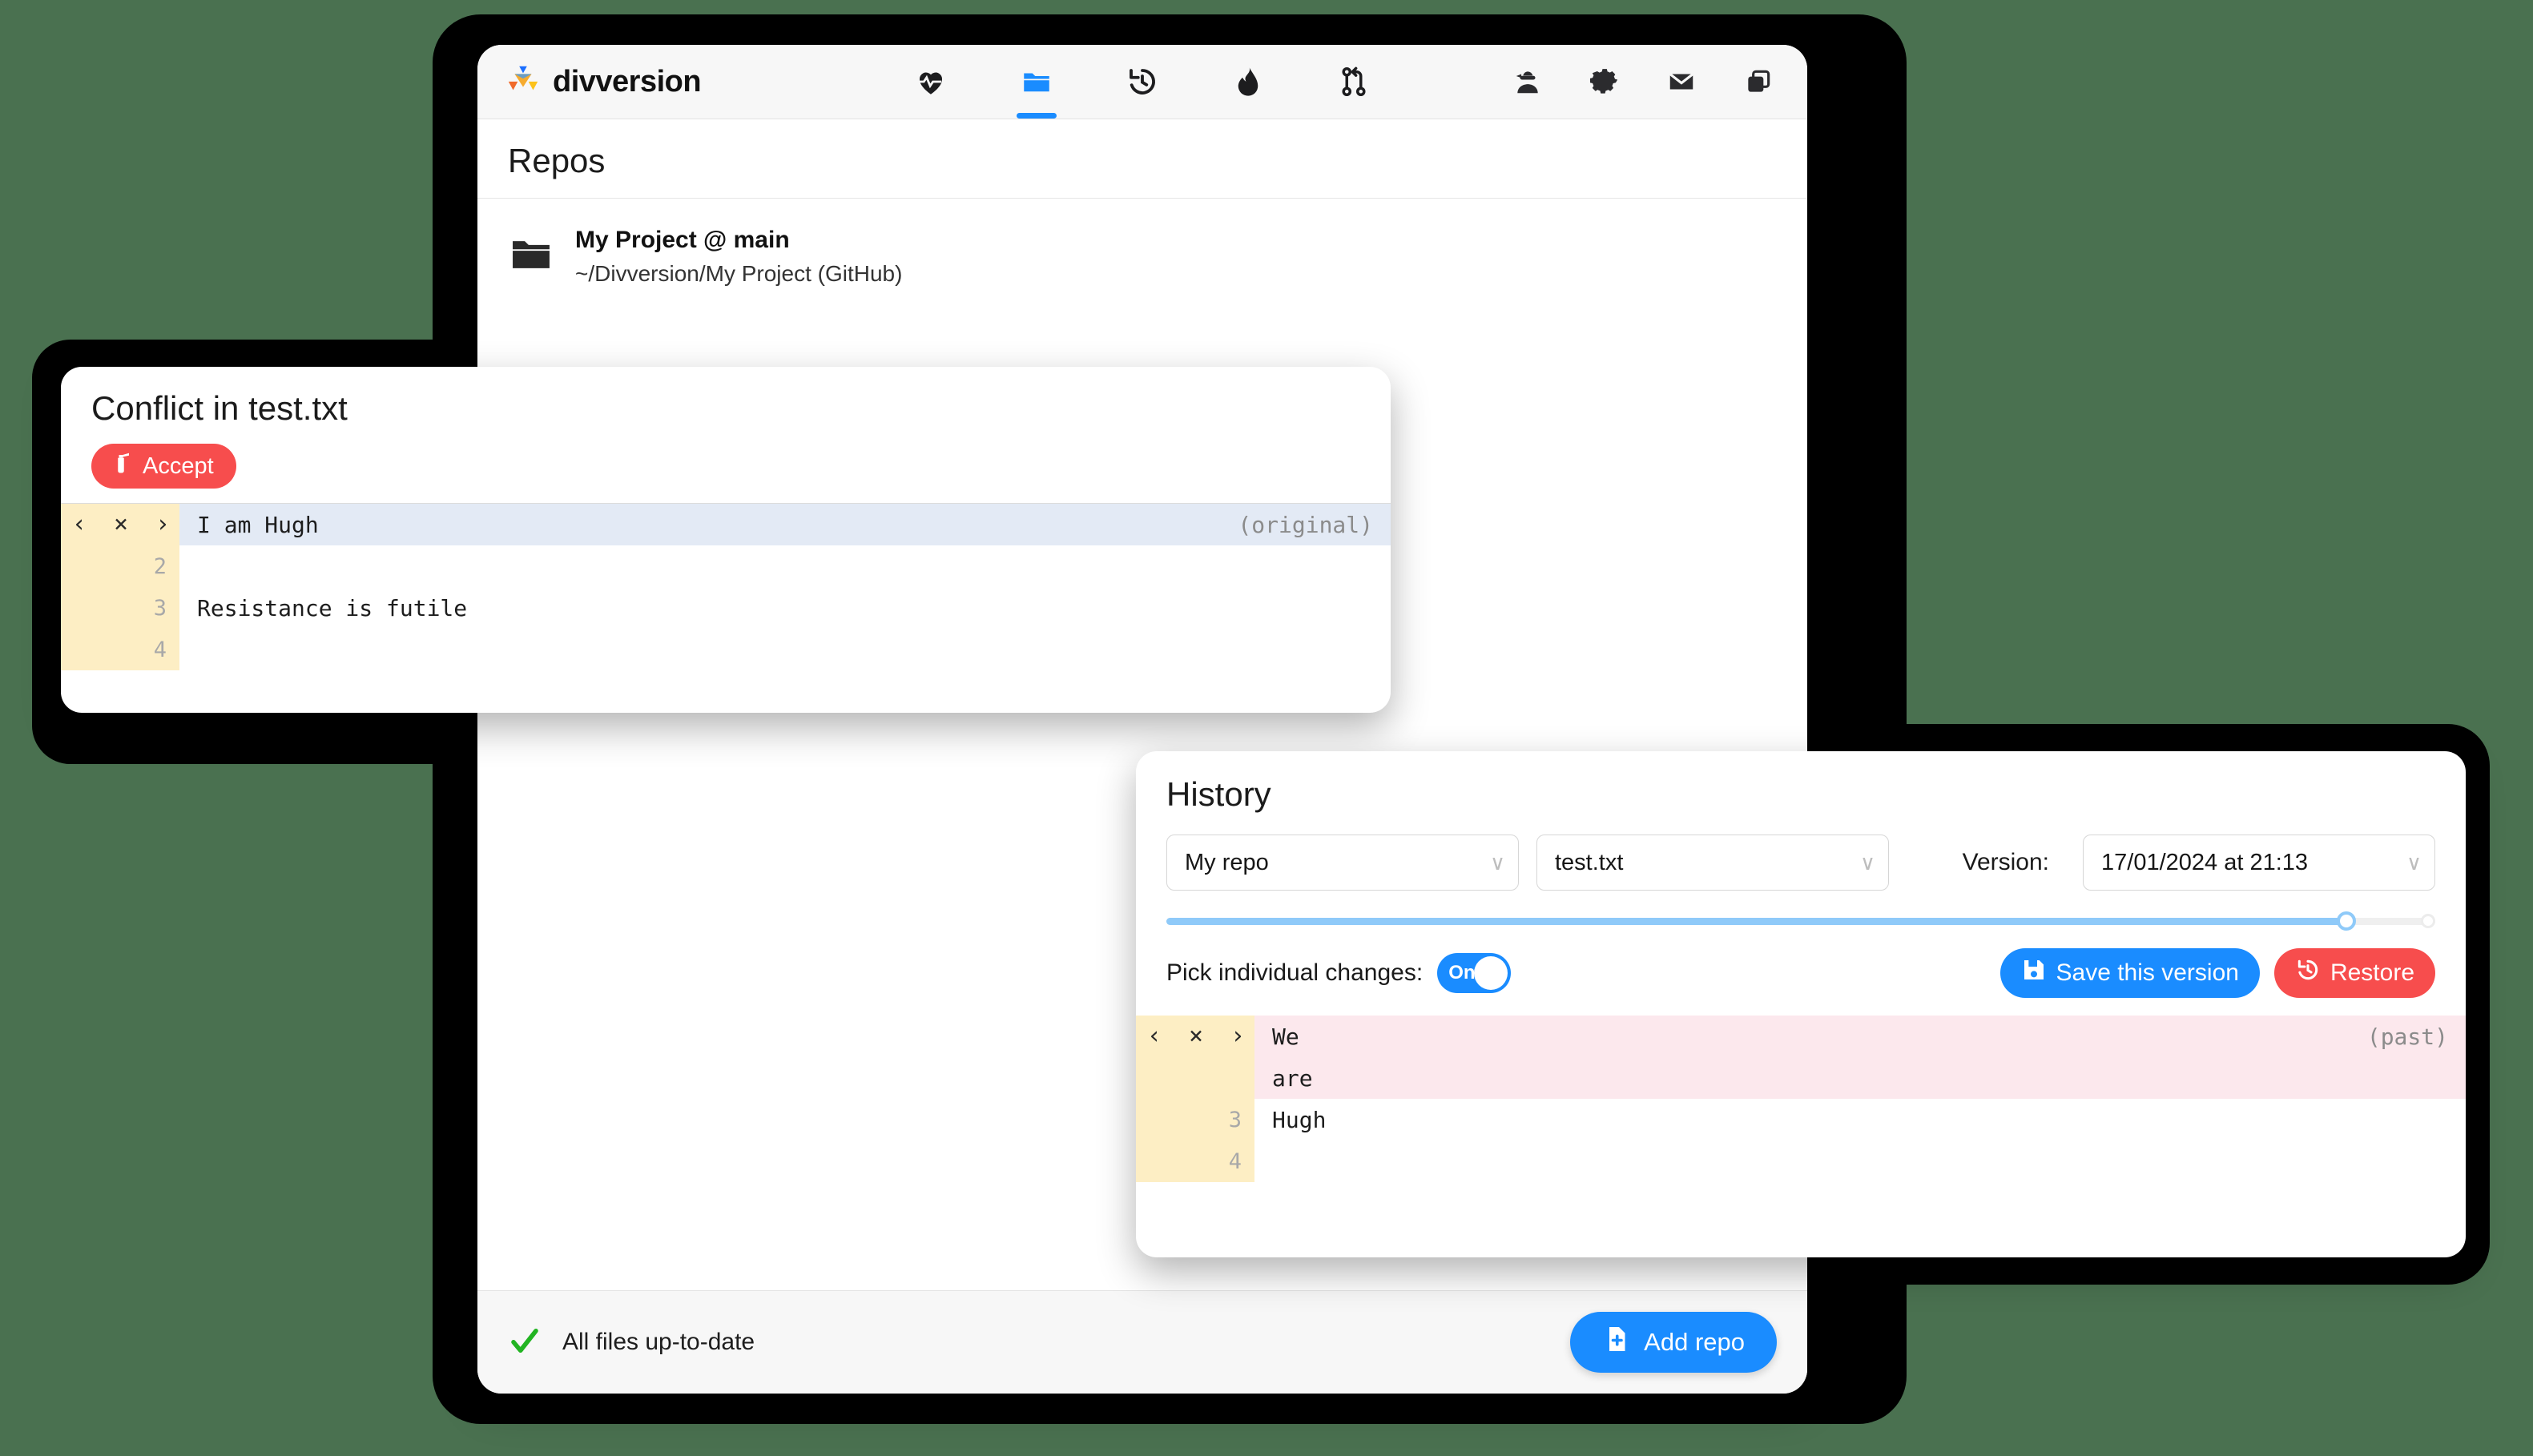 The width and height of the screenshot is (2533, 1456). Describe the element at coordinates (2005, 862) in the screenshot. I see `version-label: Version:` at that location.